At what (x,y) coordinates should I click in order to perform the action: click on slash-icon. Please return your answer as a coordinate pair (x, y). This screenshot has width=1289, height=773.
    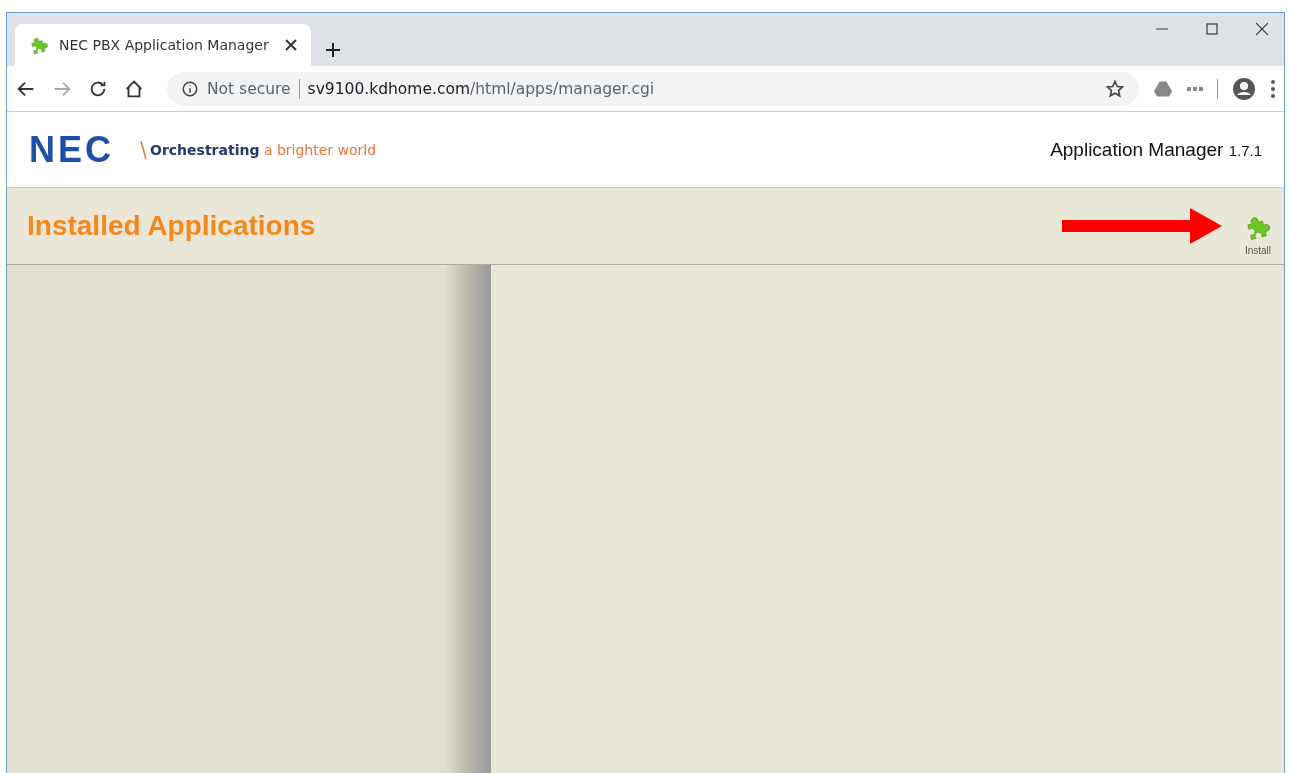
    Looking at the image, I should click on (143, 149).